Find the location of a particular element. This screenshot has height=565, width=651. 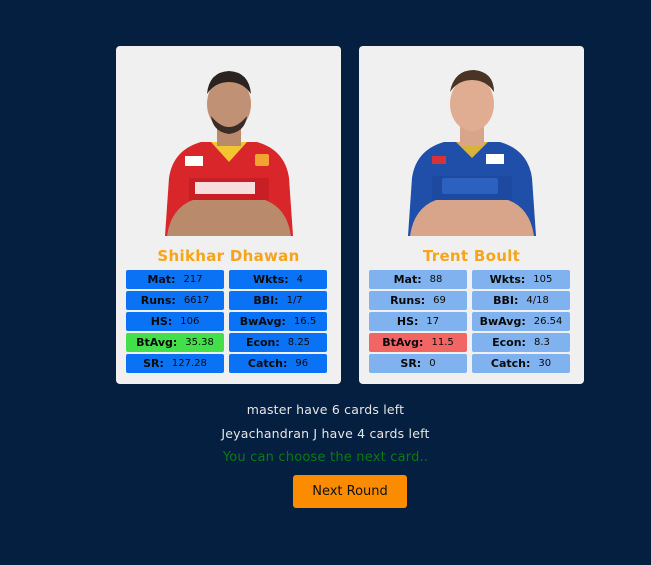

stat-value: 6617 is located at coordinates (196, 300).